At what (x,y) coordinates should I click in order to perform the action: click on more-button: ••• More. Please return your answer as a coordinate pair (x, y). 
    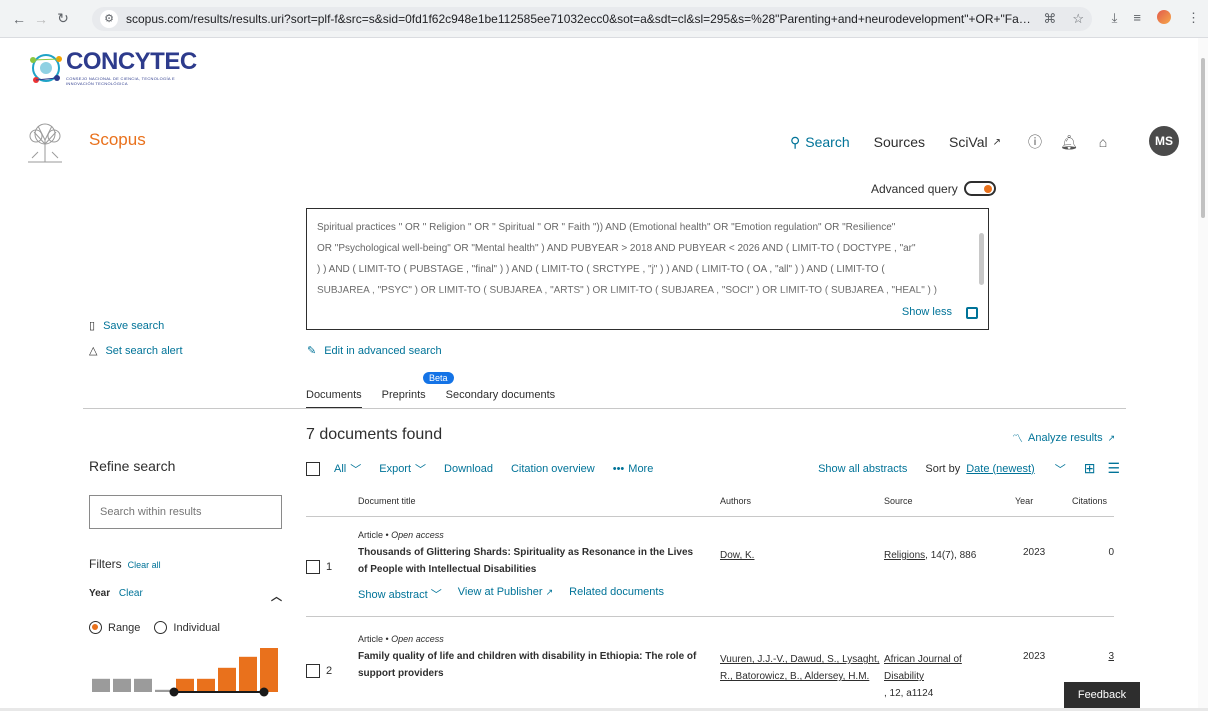
    Looking at the image, I should click on (633, 469).